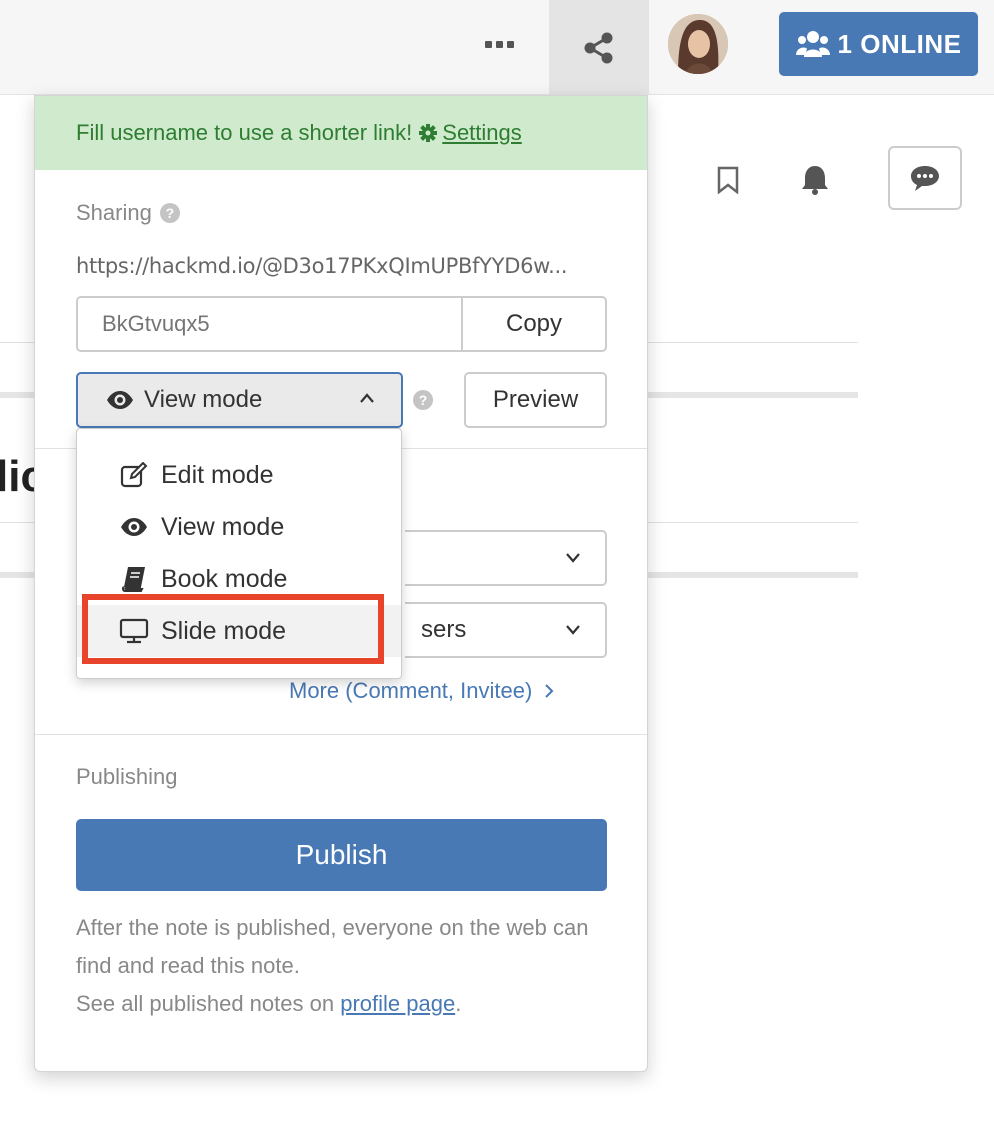 The height and width of the screenshot is (1124, 994). Describe the element at coordinates (506, 630) in the screenshot. I see `write-permission-select: sers` at that location.